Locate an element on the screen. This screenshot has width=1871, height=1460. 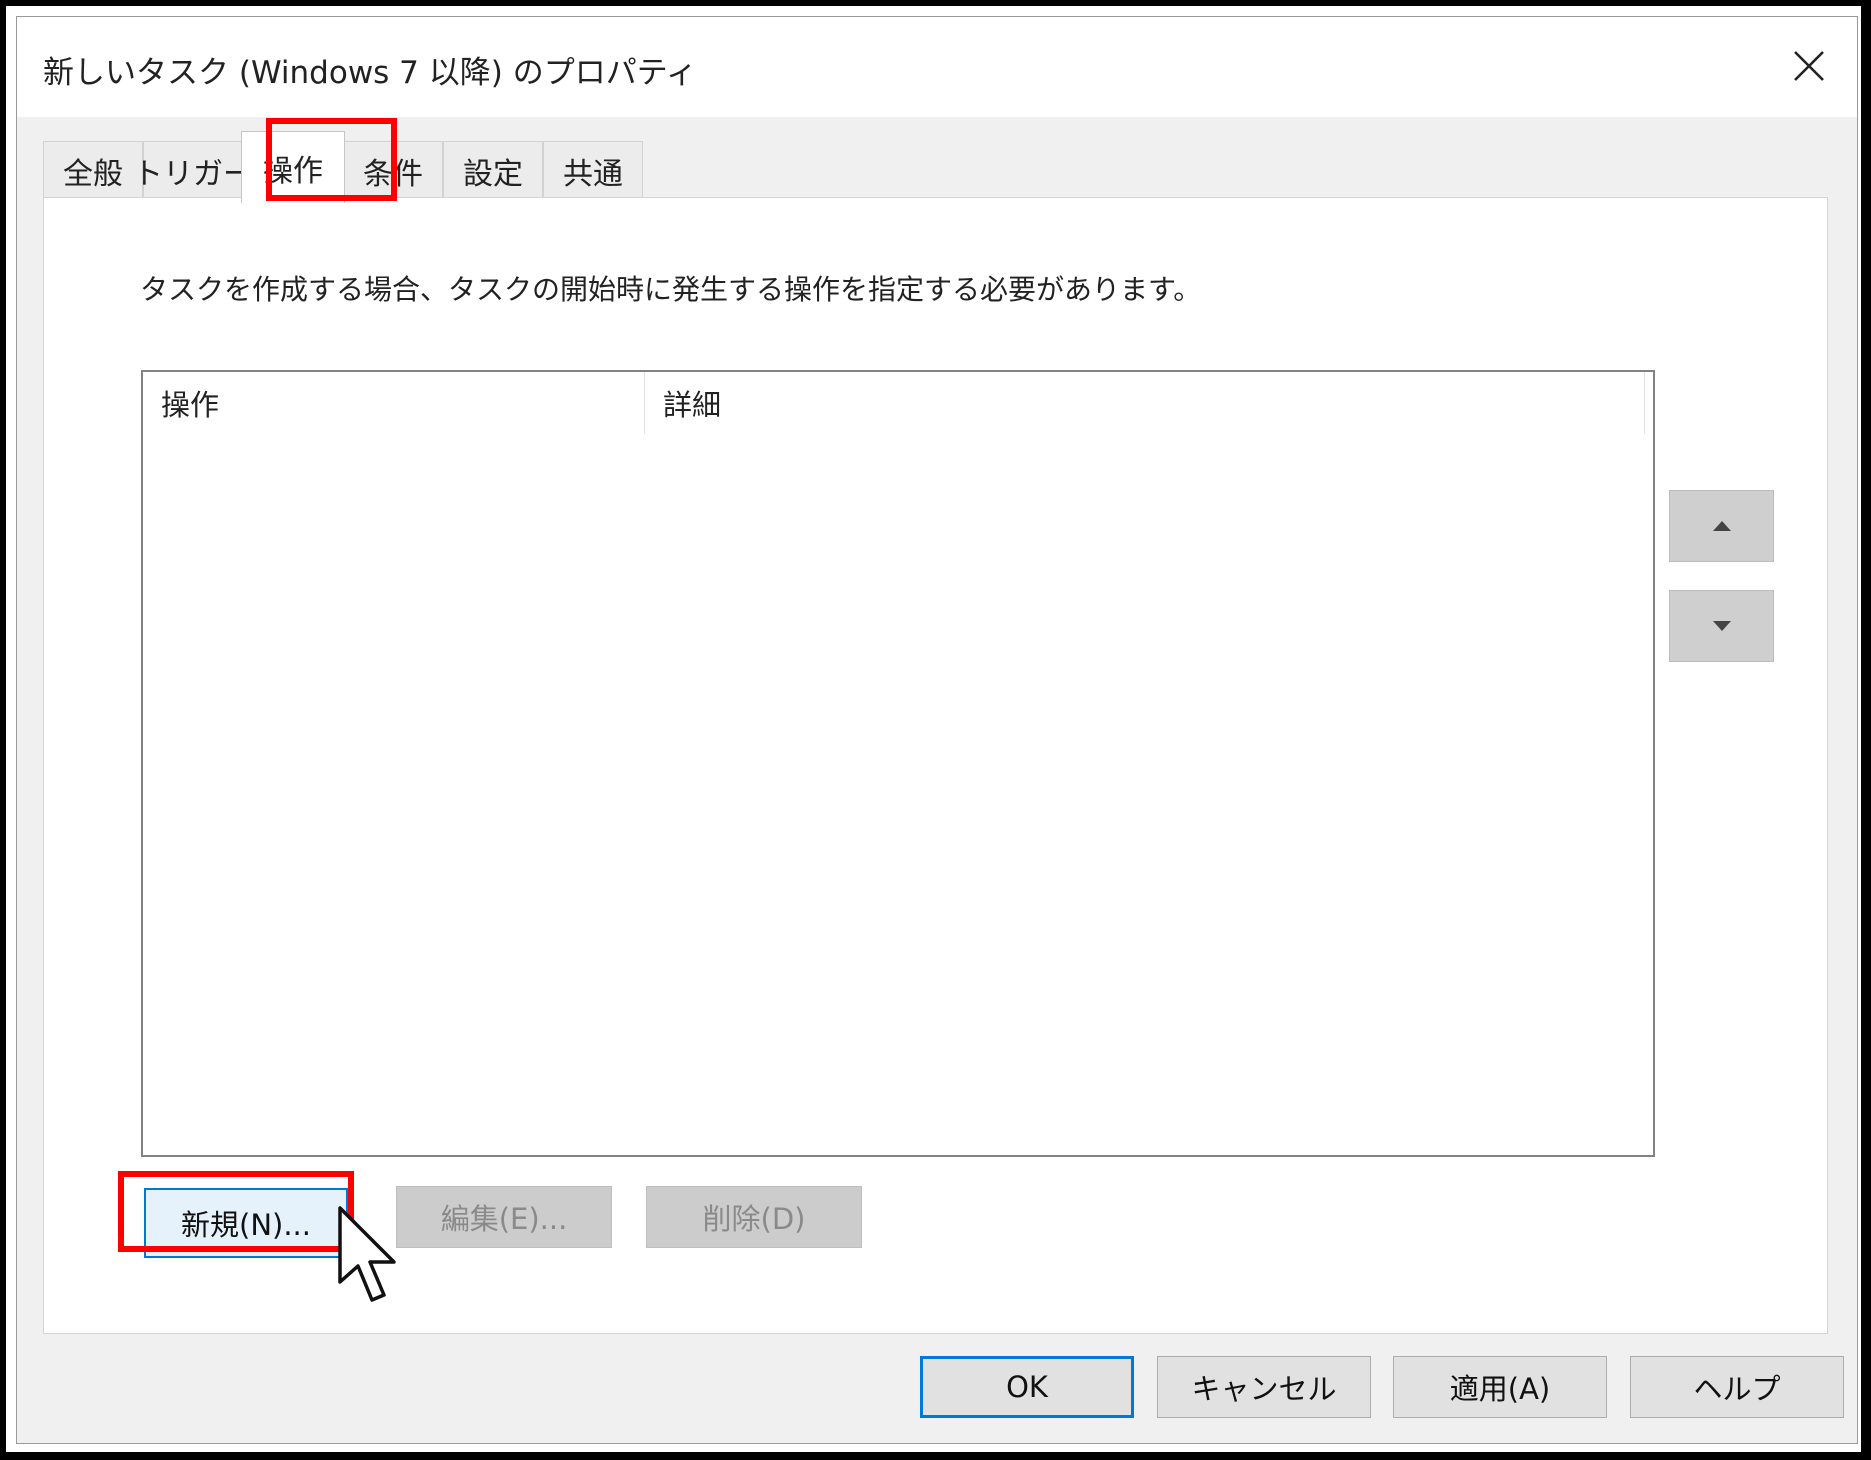
tab-common: 共通 is located at coordinates (593, 170).